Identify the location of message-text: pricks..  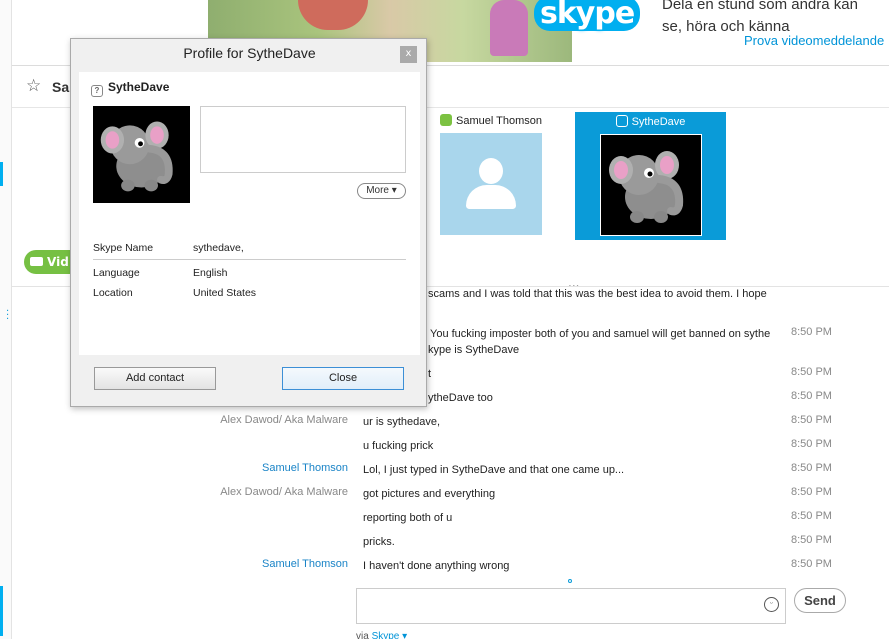
(379, 542).